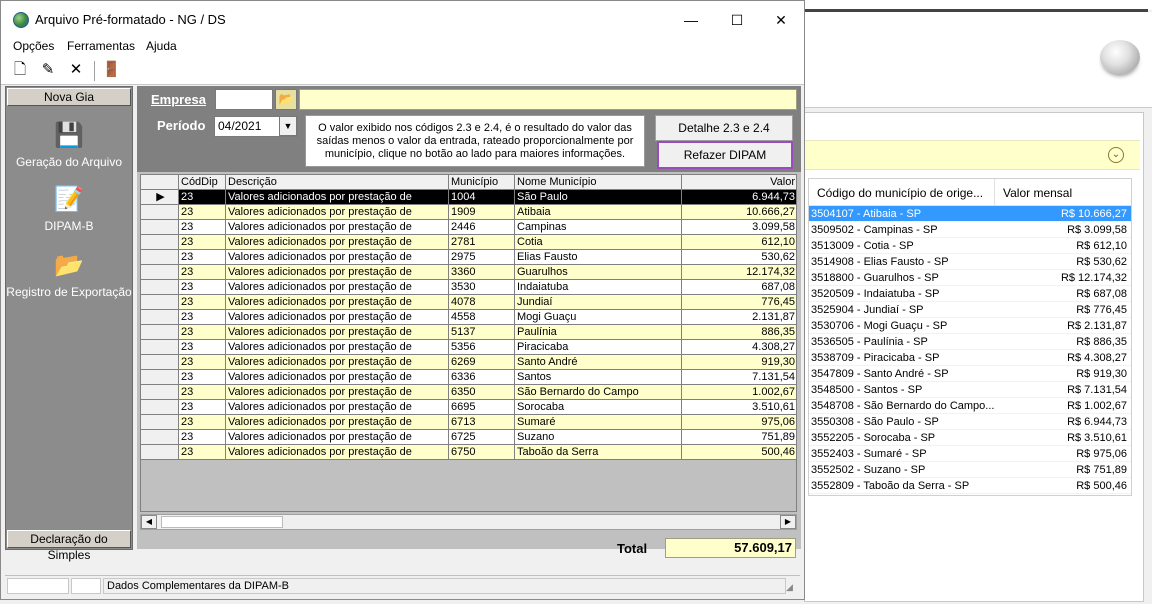  What do you see at coordinates (970, 262) in the screenshot?
I see `list-item: 3514908 - Elias Fausto - SP R$ 530,62` at bounding box center [970, 262].